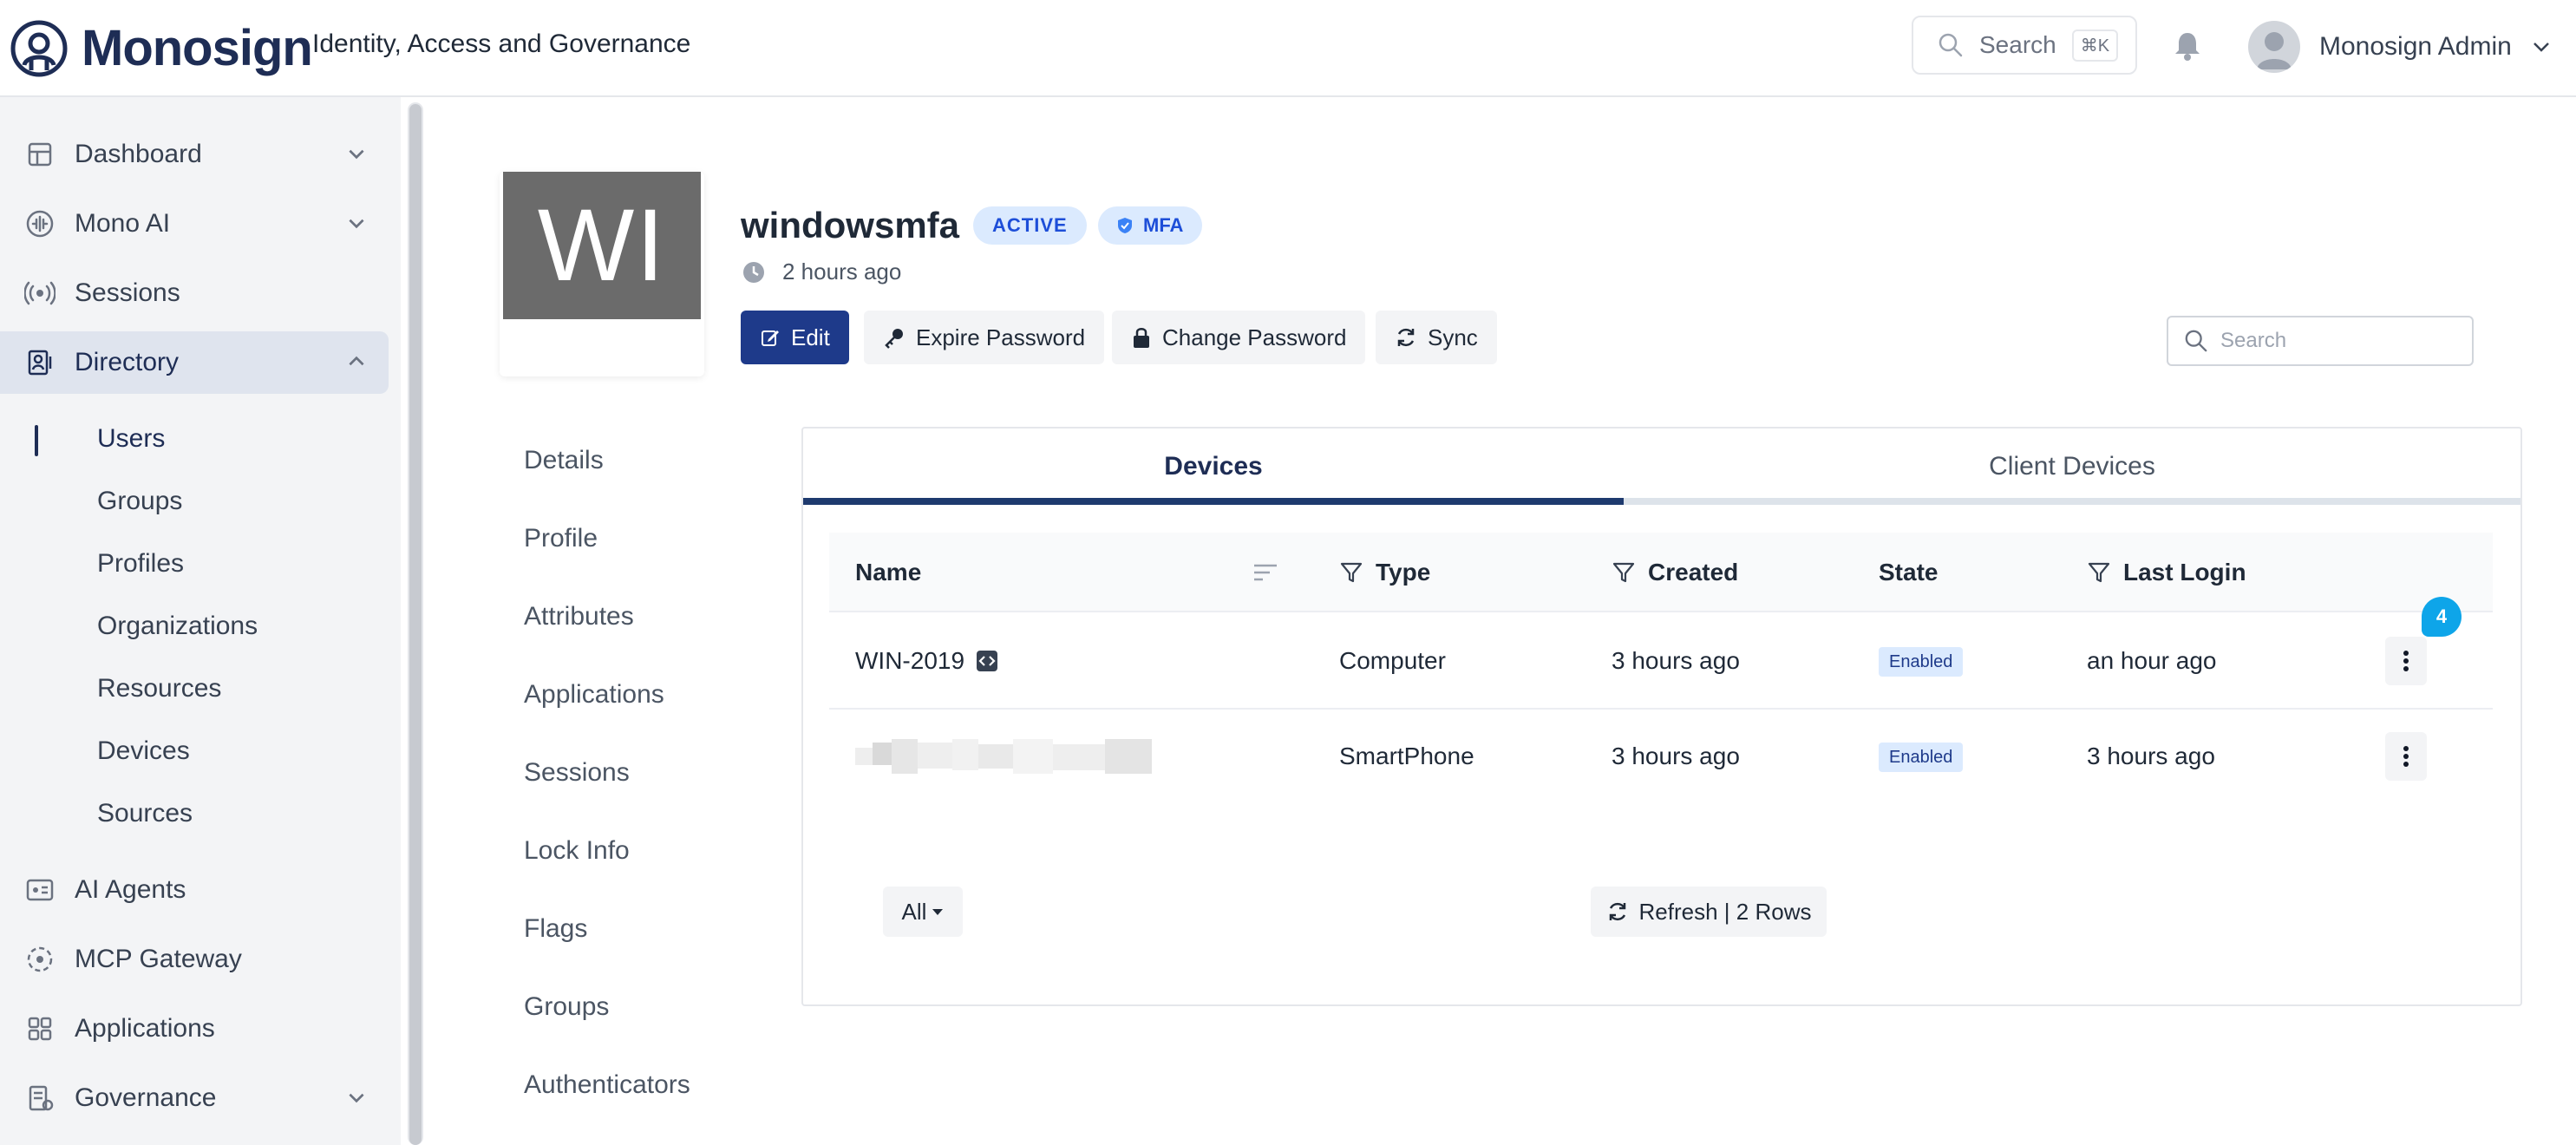 The height and width of the screenshot is (1145, 2576). I want to click on lock-icon, so click(1141, 338).